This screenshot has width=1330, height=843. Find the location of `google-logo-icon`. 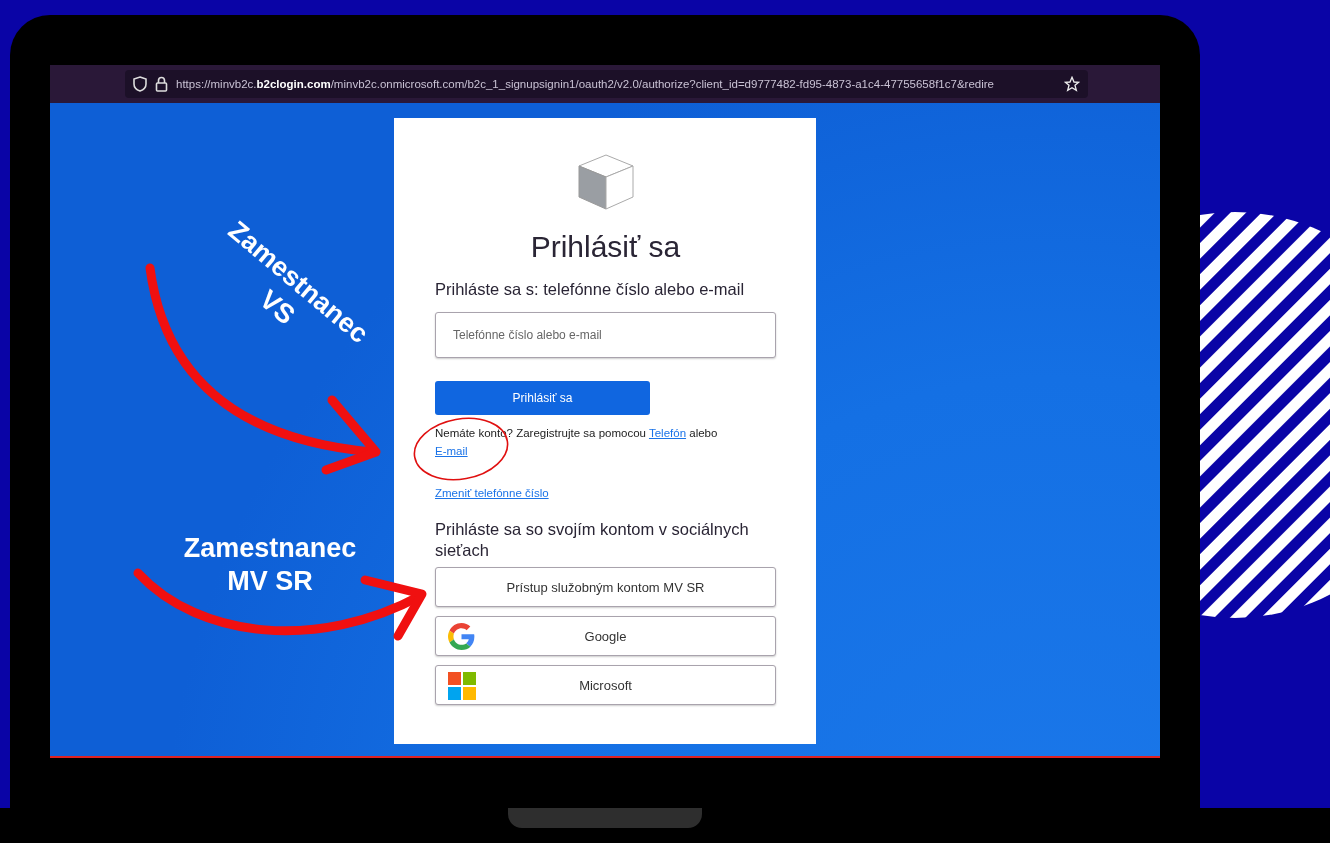

google-logo-icon is located at coordinates (461, 636).